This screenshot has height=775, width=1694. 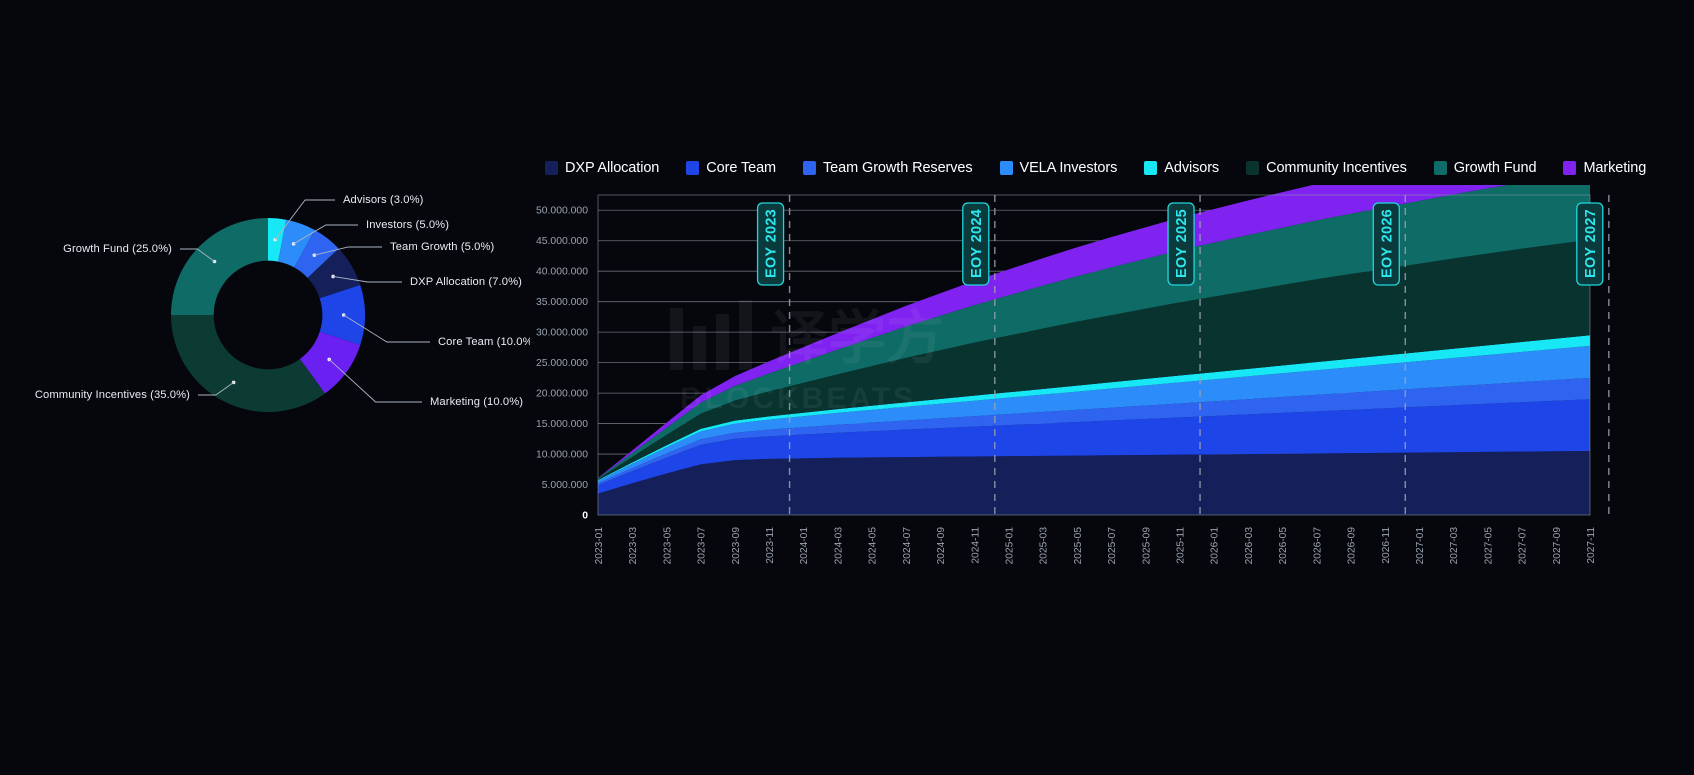 What do you see at coordinates (476, 402) in the screenshot?
I see `donut-slice-label: Marketing (10.0%)` at bounding box center [476, 402].